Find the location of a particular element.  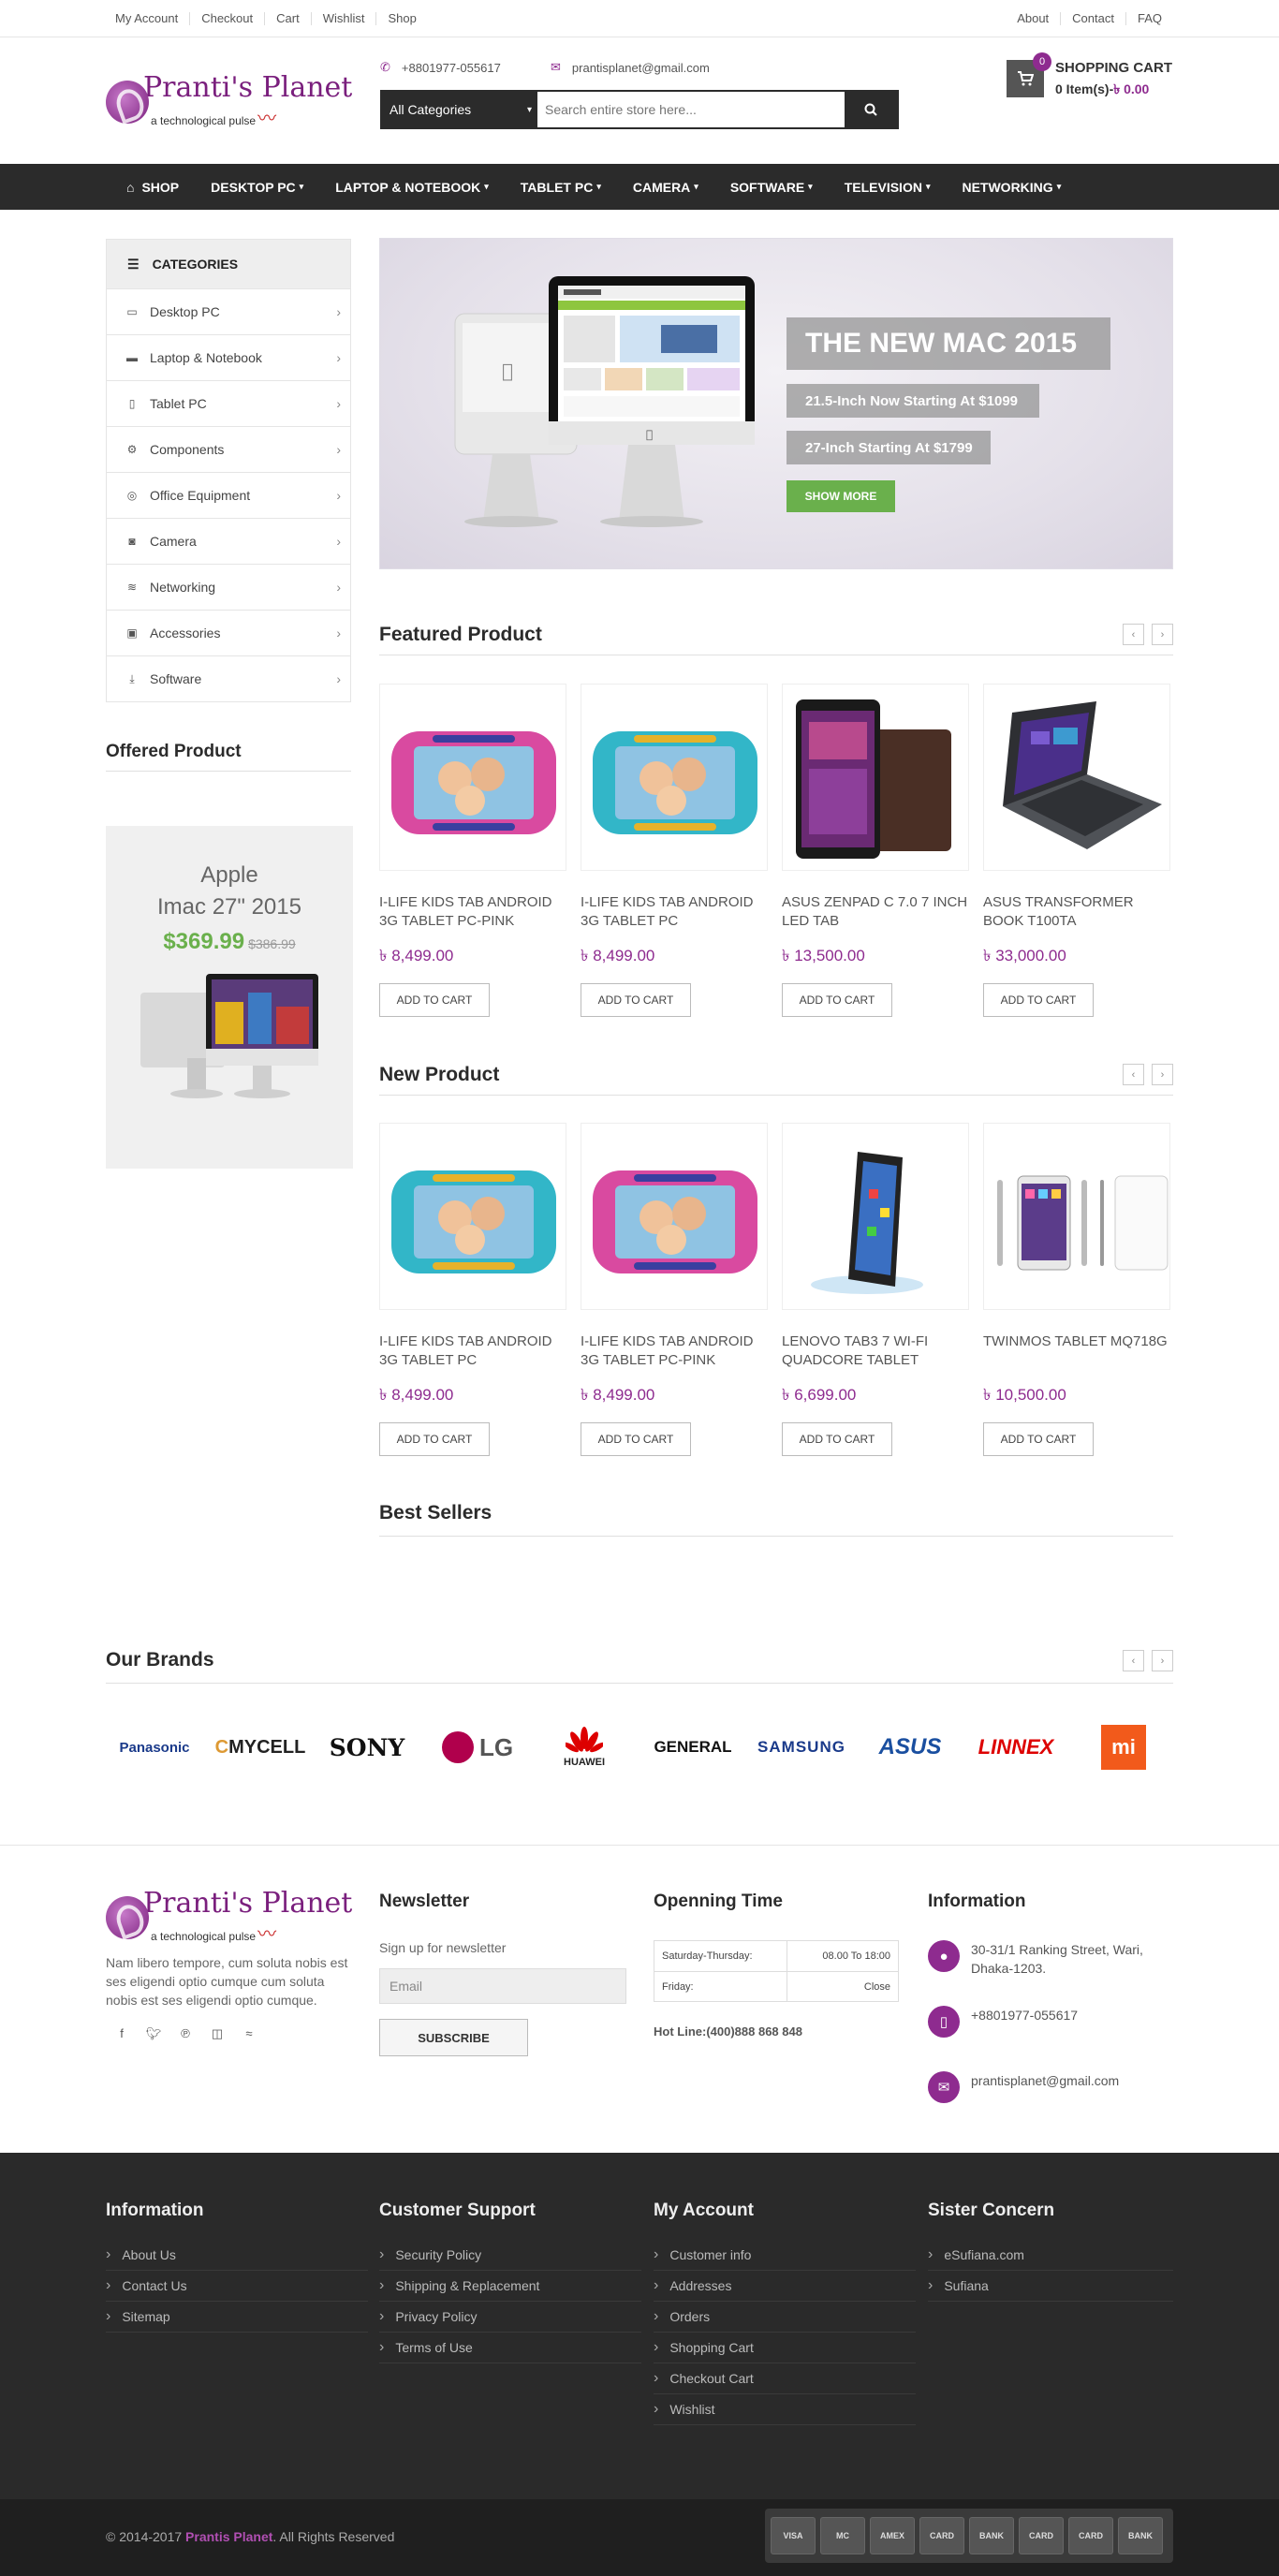

footer-link: Addresses is located at coordinates (785, 2286).